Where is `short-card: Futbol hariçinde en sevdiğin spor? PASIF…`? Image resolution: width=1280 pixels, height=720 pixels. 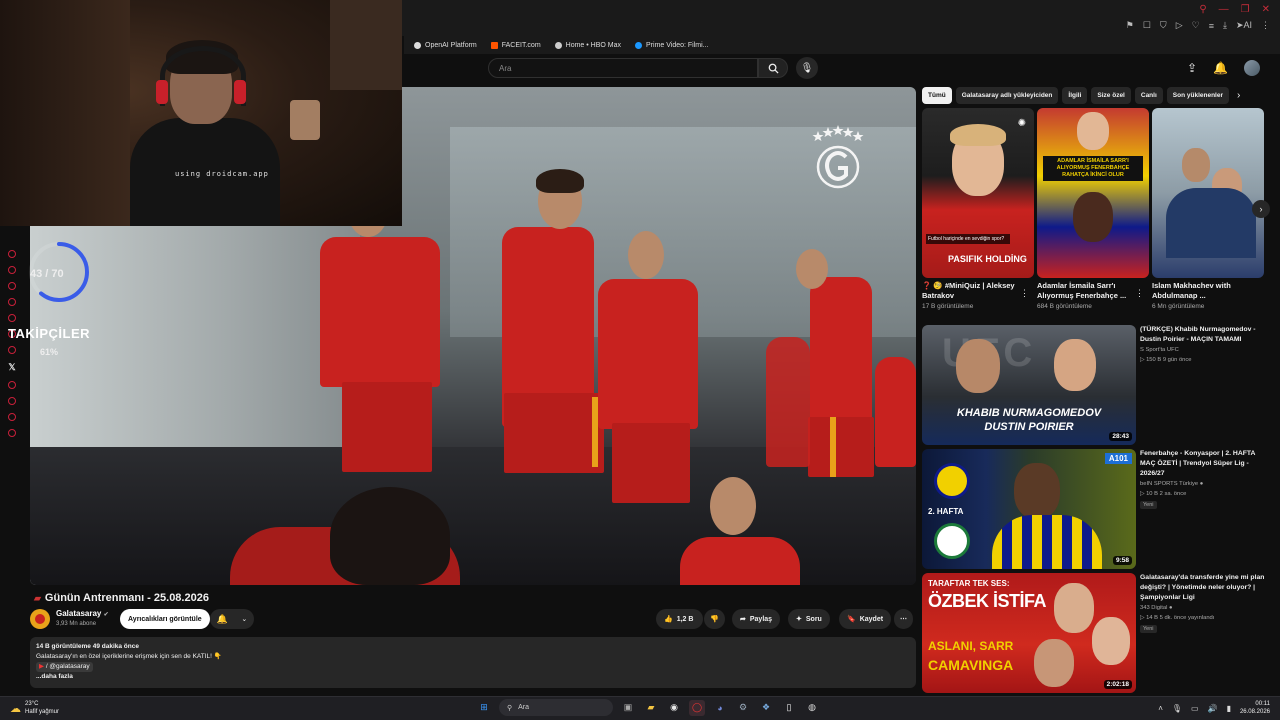
short-card: Futbol hariçinde en sevdiğin spor? PASIF… is located at coordinates (978, 209).